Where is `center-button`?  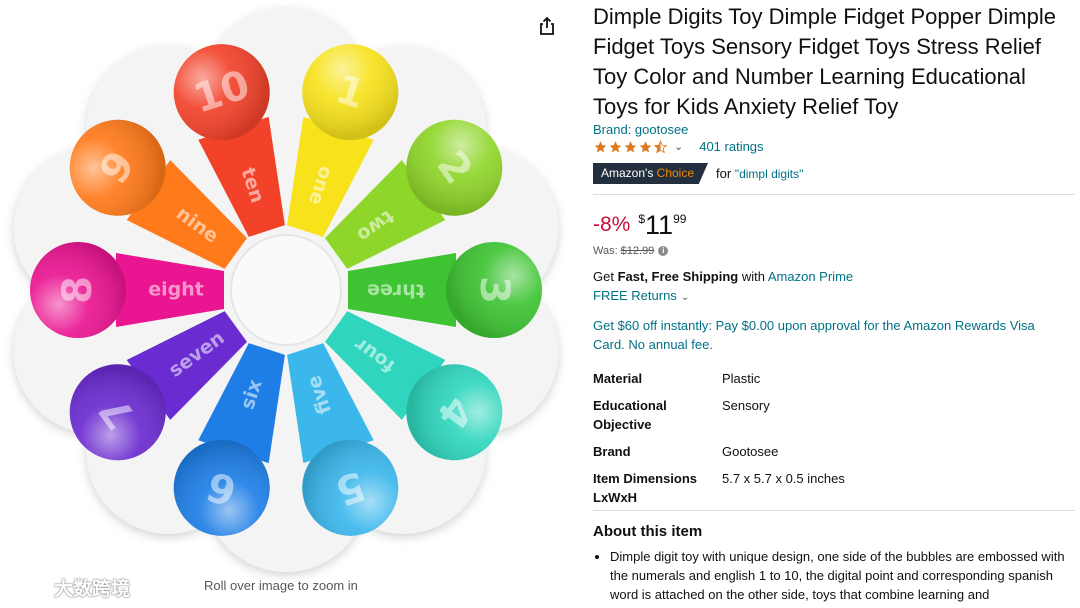
center-button is located at coordinates (286, 290).